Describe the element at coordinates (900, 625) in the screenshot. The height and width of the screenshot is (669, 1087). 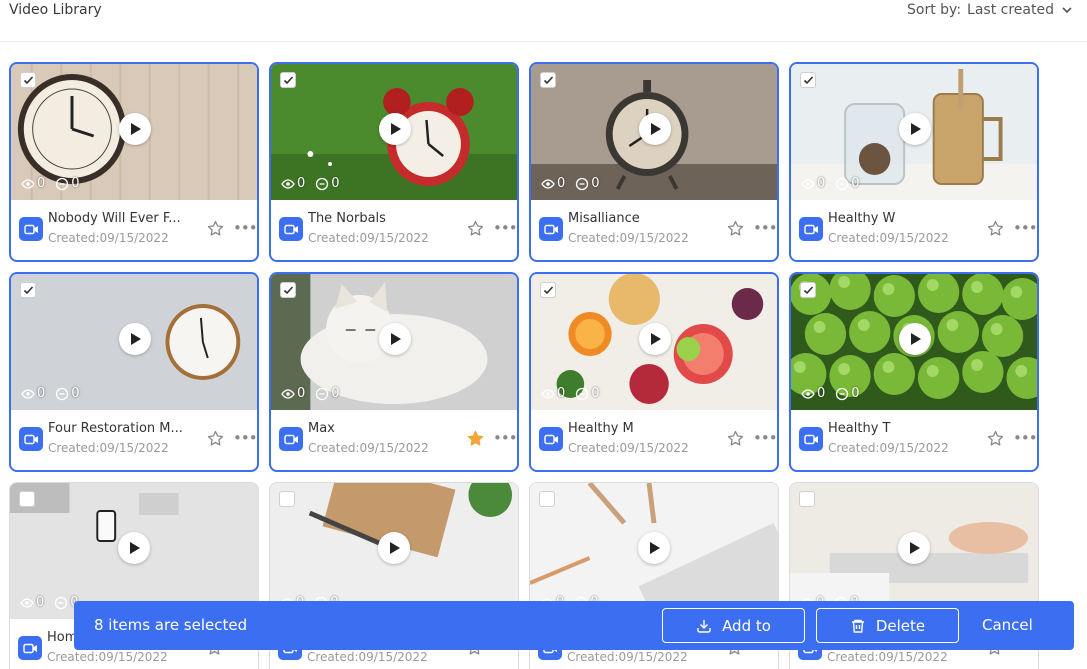
I see `delete-label: Delete` at that location.